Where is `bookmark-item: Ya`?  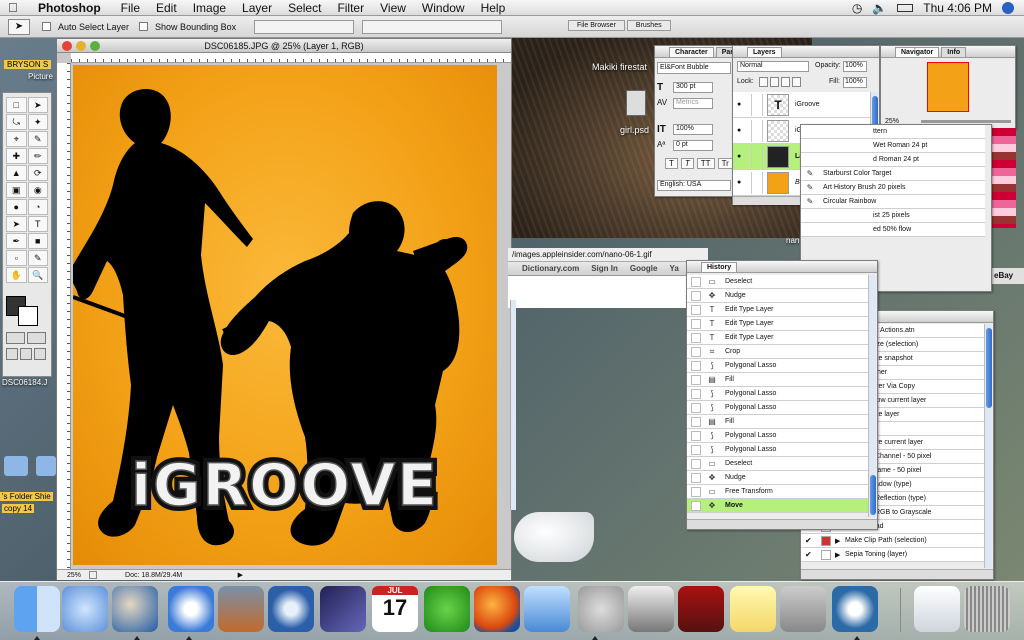 bookmark-item: Ya is located at coordinates (673, 268).